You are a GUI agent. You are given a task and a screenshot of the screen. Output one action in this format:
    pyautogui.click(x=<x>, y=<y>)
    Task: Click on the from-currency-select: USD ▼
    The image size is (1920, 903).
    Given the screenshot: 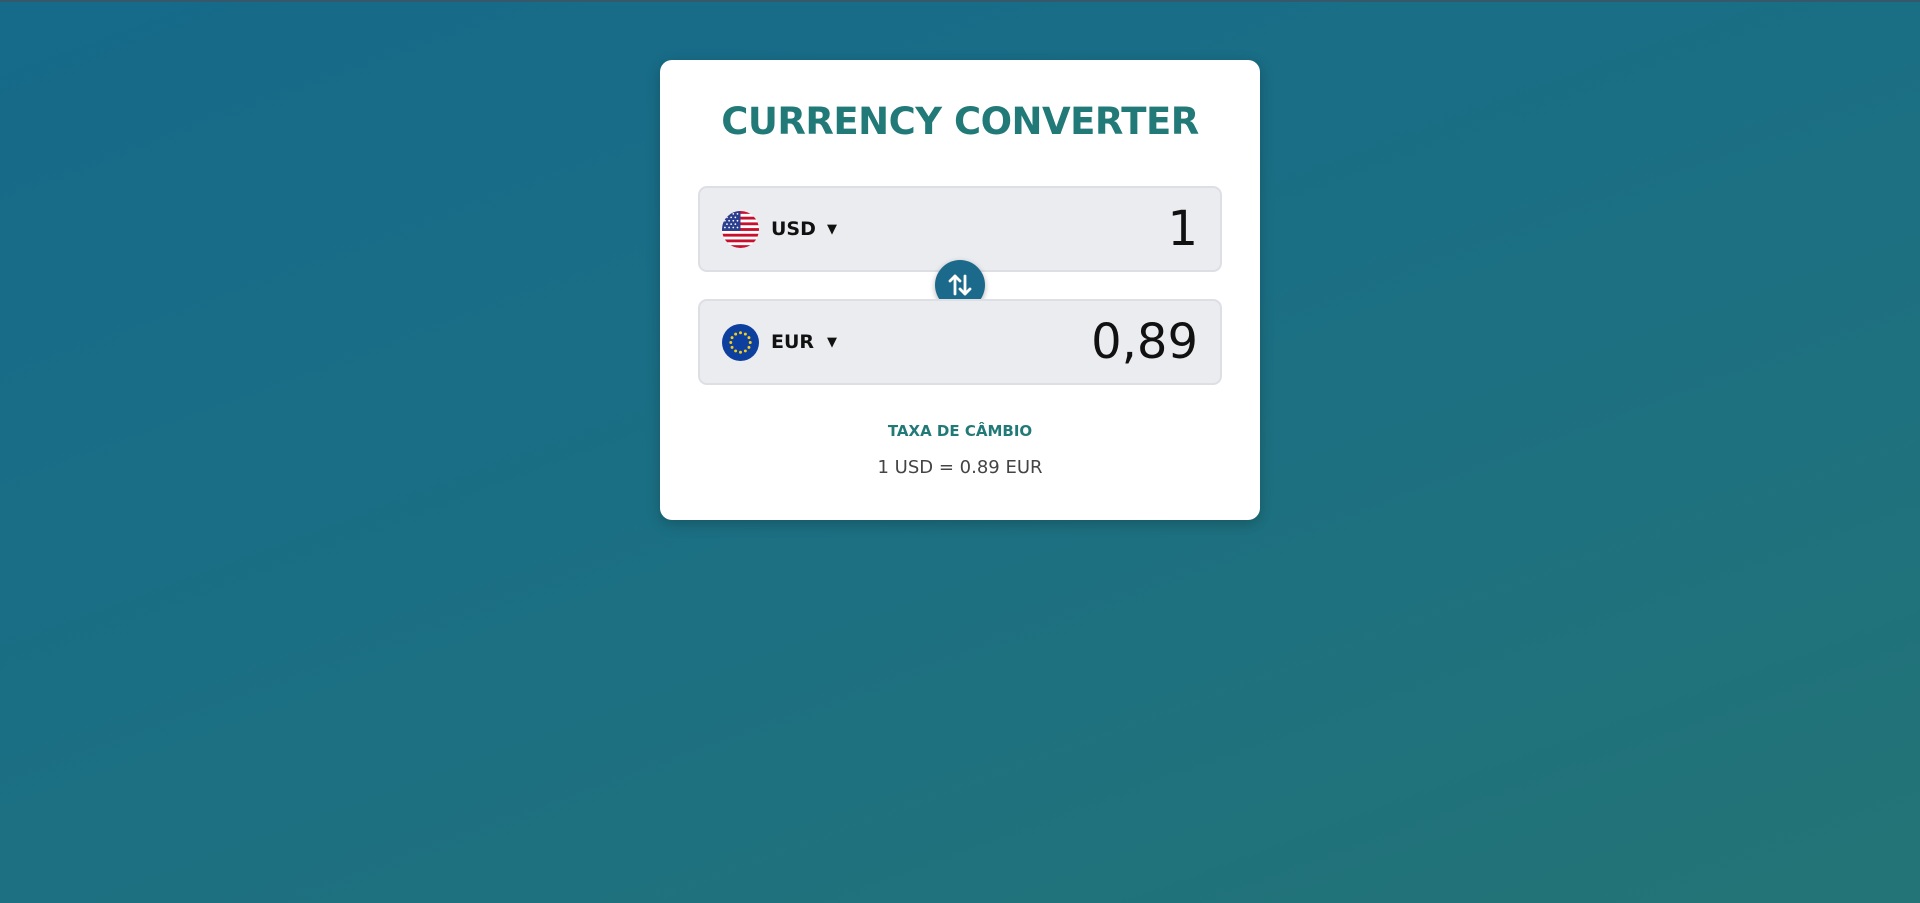 What is the action you would take?
    pyautogui.click(x=779, y=229)
    